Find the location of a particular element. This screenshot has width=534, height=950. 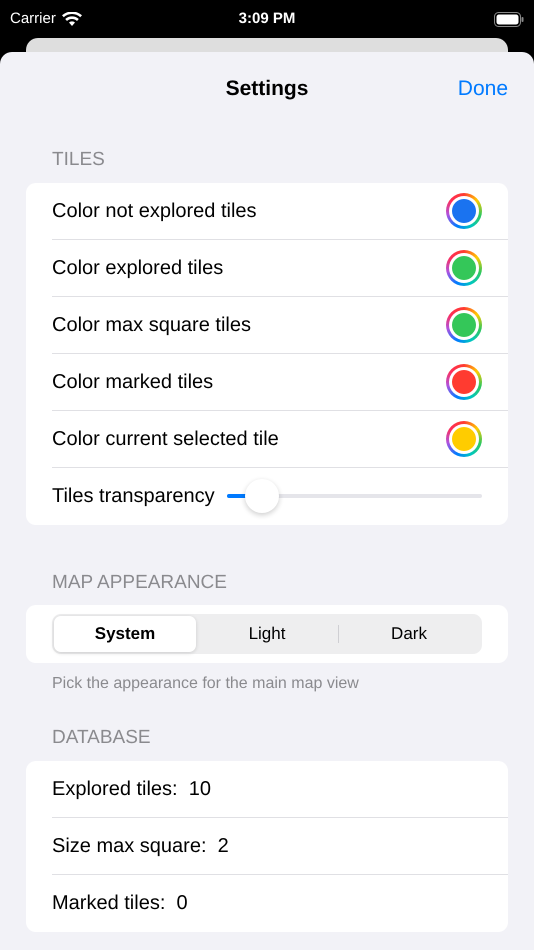

segment: Dark is located at coordinates (409, 634).